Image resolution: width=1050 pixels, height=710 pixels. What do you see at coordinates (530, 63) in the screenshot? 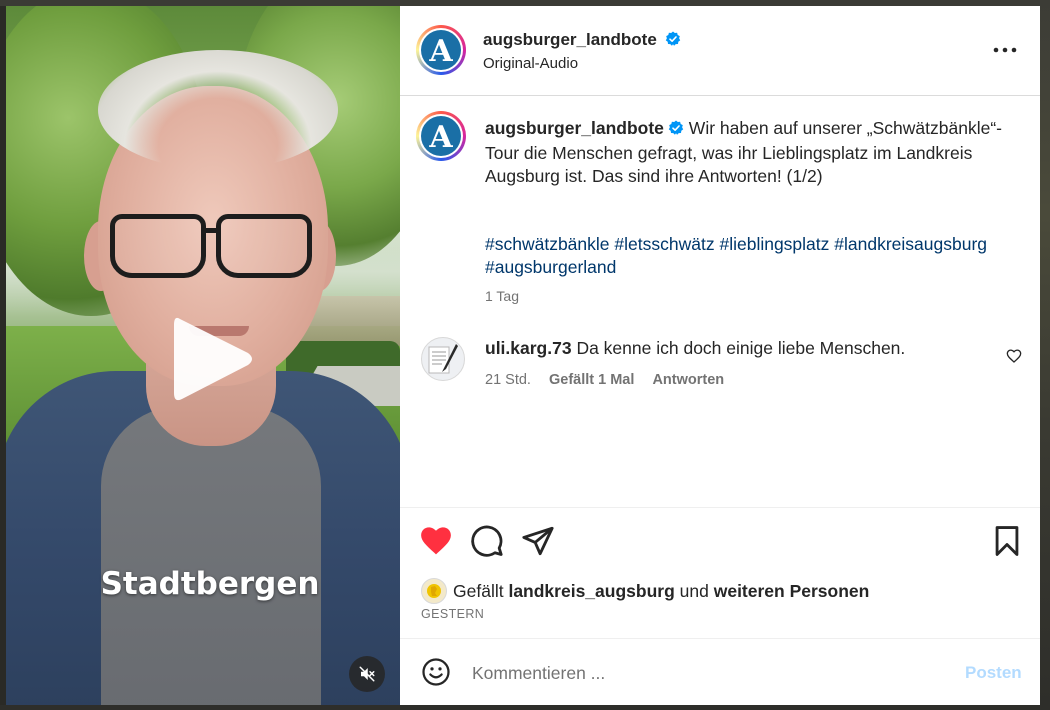
I see `audio-label: Original-Audio` at bounding box center [530, 63].